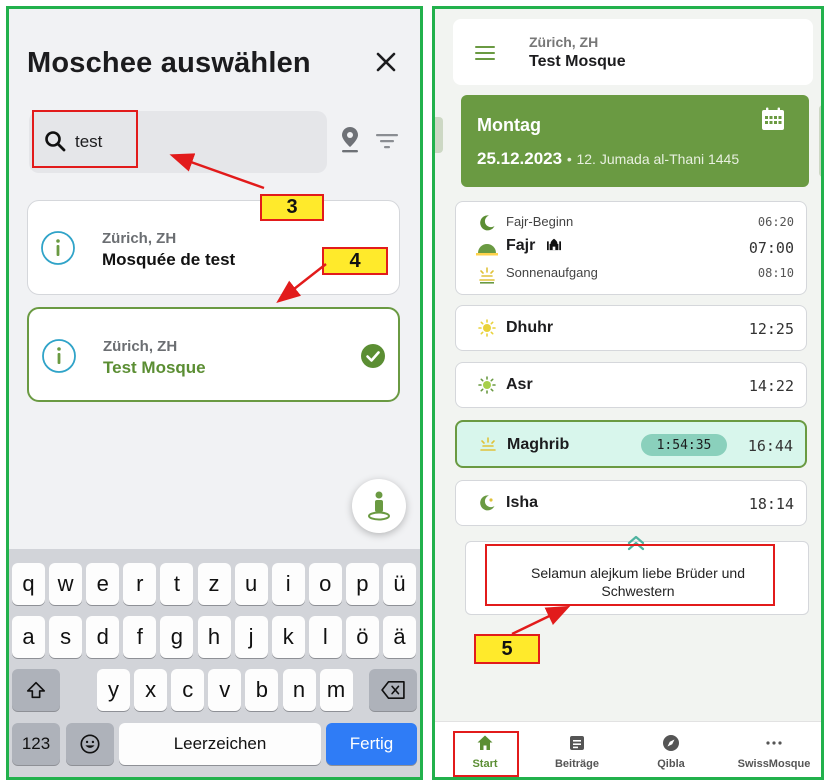 This screenshot has width=827, height=780. What do you see at coordinates (553, 244) in the screenshot?
I see `mosque-icon` at bounding box center [553, 244].